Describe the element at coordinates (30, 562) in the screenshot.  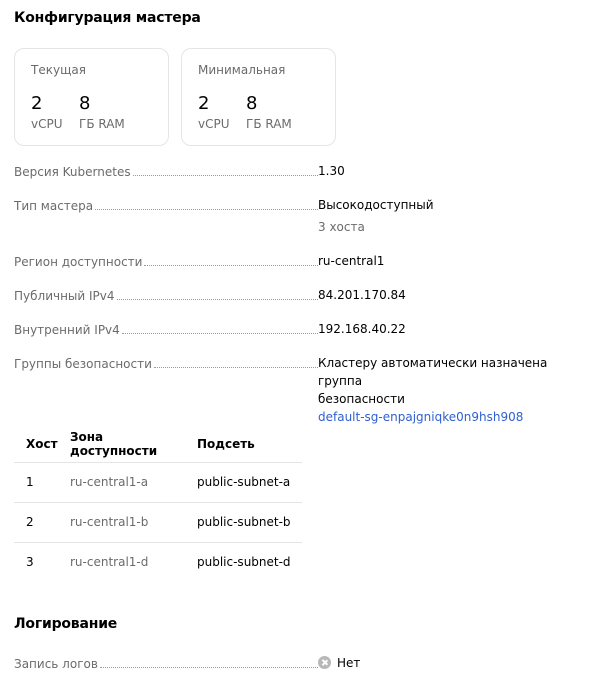
I see `host-number: 3` at that location.